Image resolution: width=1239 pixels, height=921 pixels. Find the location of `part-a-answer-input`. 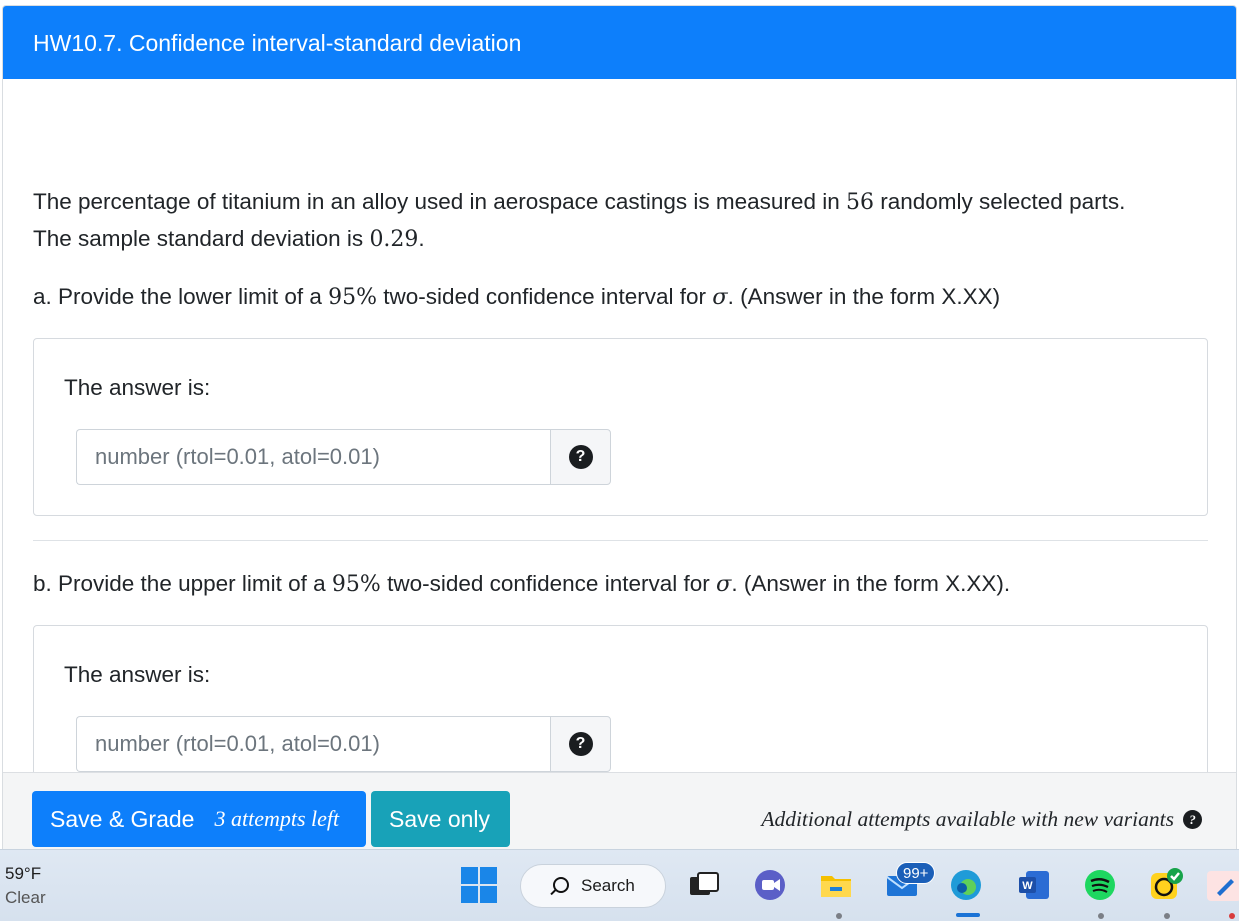

part-a-answer-input is located at coordinates (313, 457).